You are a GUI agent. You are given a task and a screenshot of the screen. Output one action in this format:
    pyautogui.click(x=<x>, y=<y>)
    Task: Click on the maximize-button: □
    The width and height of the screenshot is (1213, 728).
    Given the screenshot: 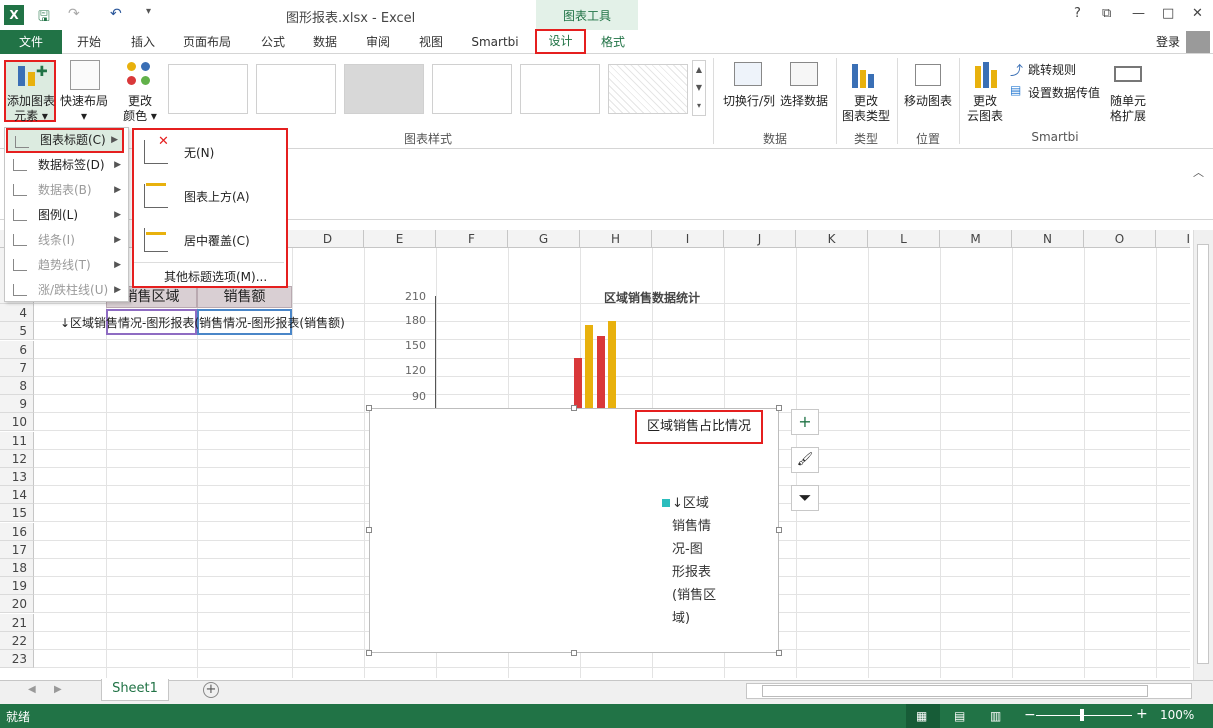 What is the action you would take?
    pyautogui.click(x=1168, y=13)
    